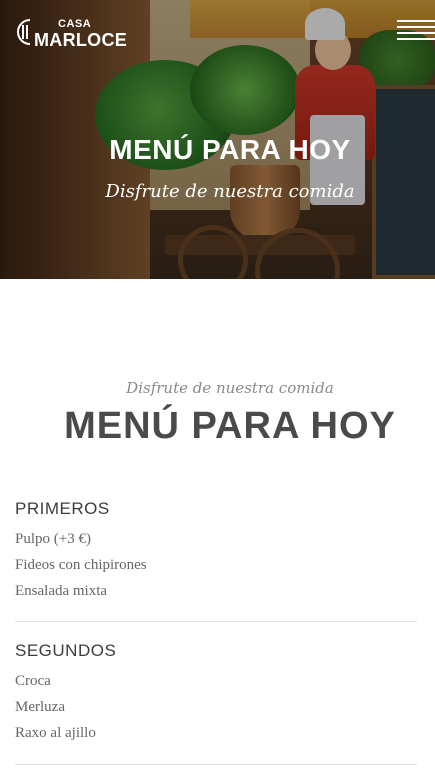 Image resolution: width=435 pixels, height=780 pixels. Describe the element at coordinates (81, 40) in the screenshot. I see `logo-text-marloce: MARLOCE` at that location.